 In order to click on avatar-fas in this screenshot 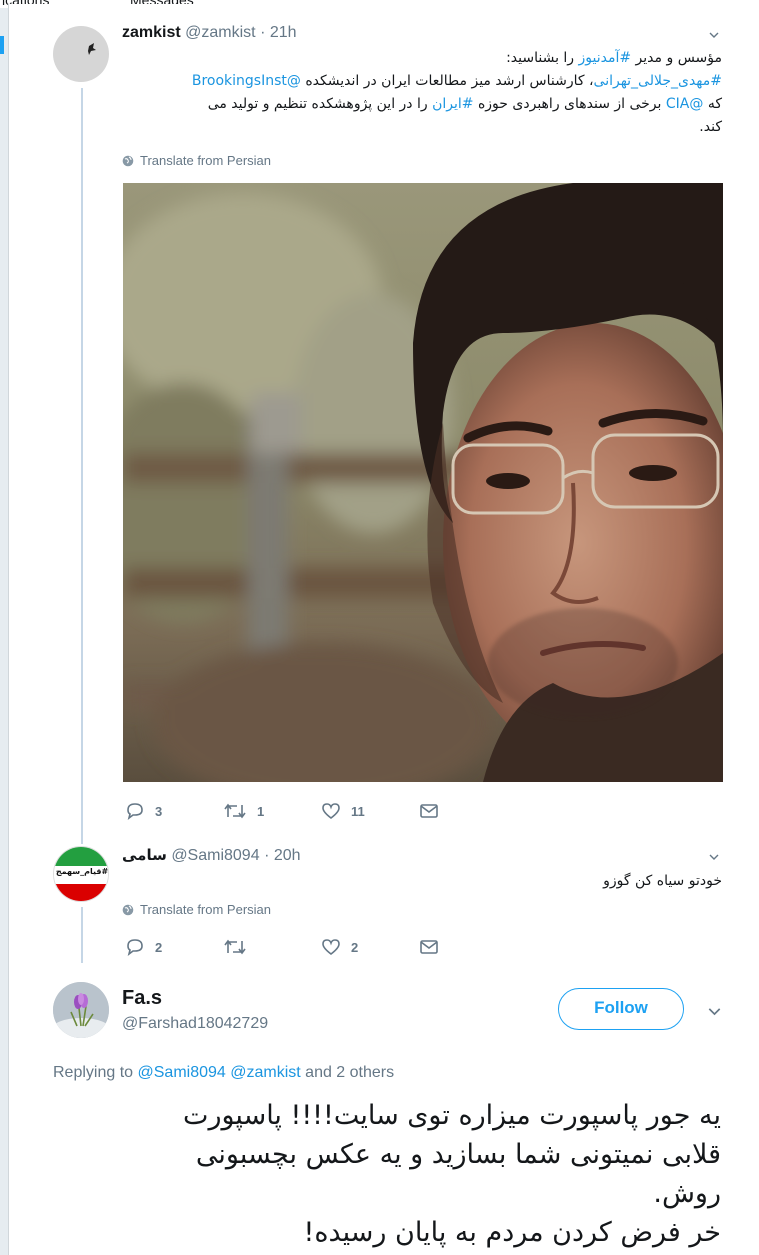, I will do `click(81, 1010)`.